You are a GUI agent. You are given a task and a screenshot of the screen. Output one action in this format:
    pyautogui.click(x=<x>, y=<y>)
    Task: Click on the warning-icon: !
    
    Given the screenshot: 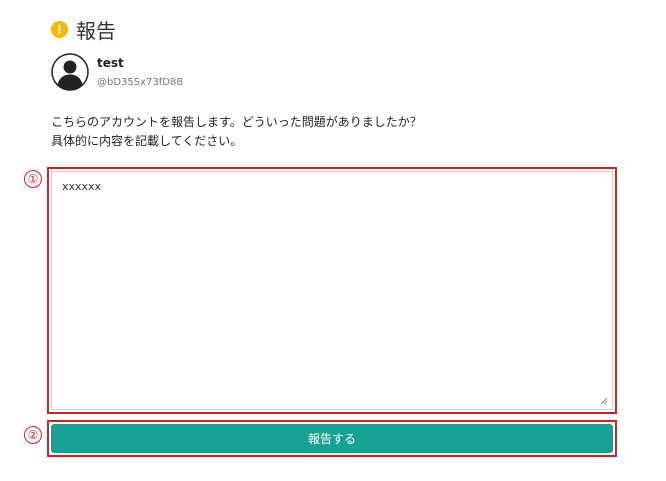 What is the action you would take?
    pyautogui.click(x=59, y=29)
    